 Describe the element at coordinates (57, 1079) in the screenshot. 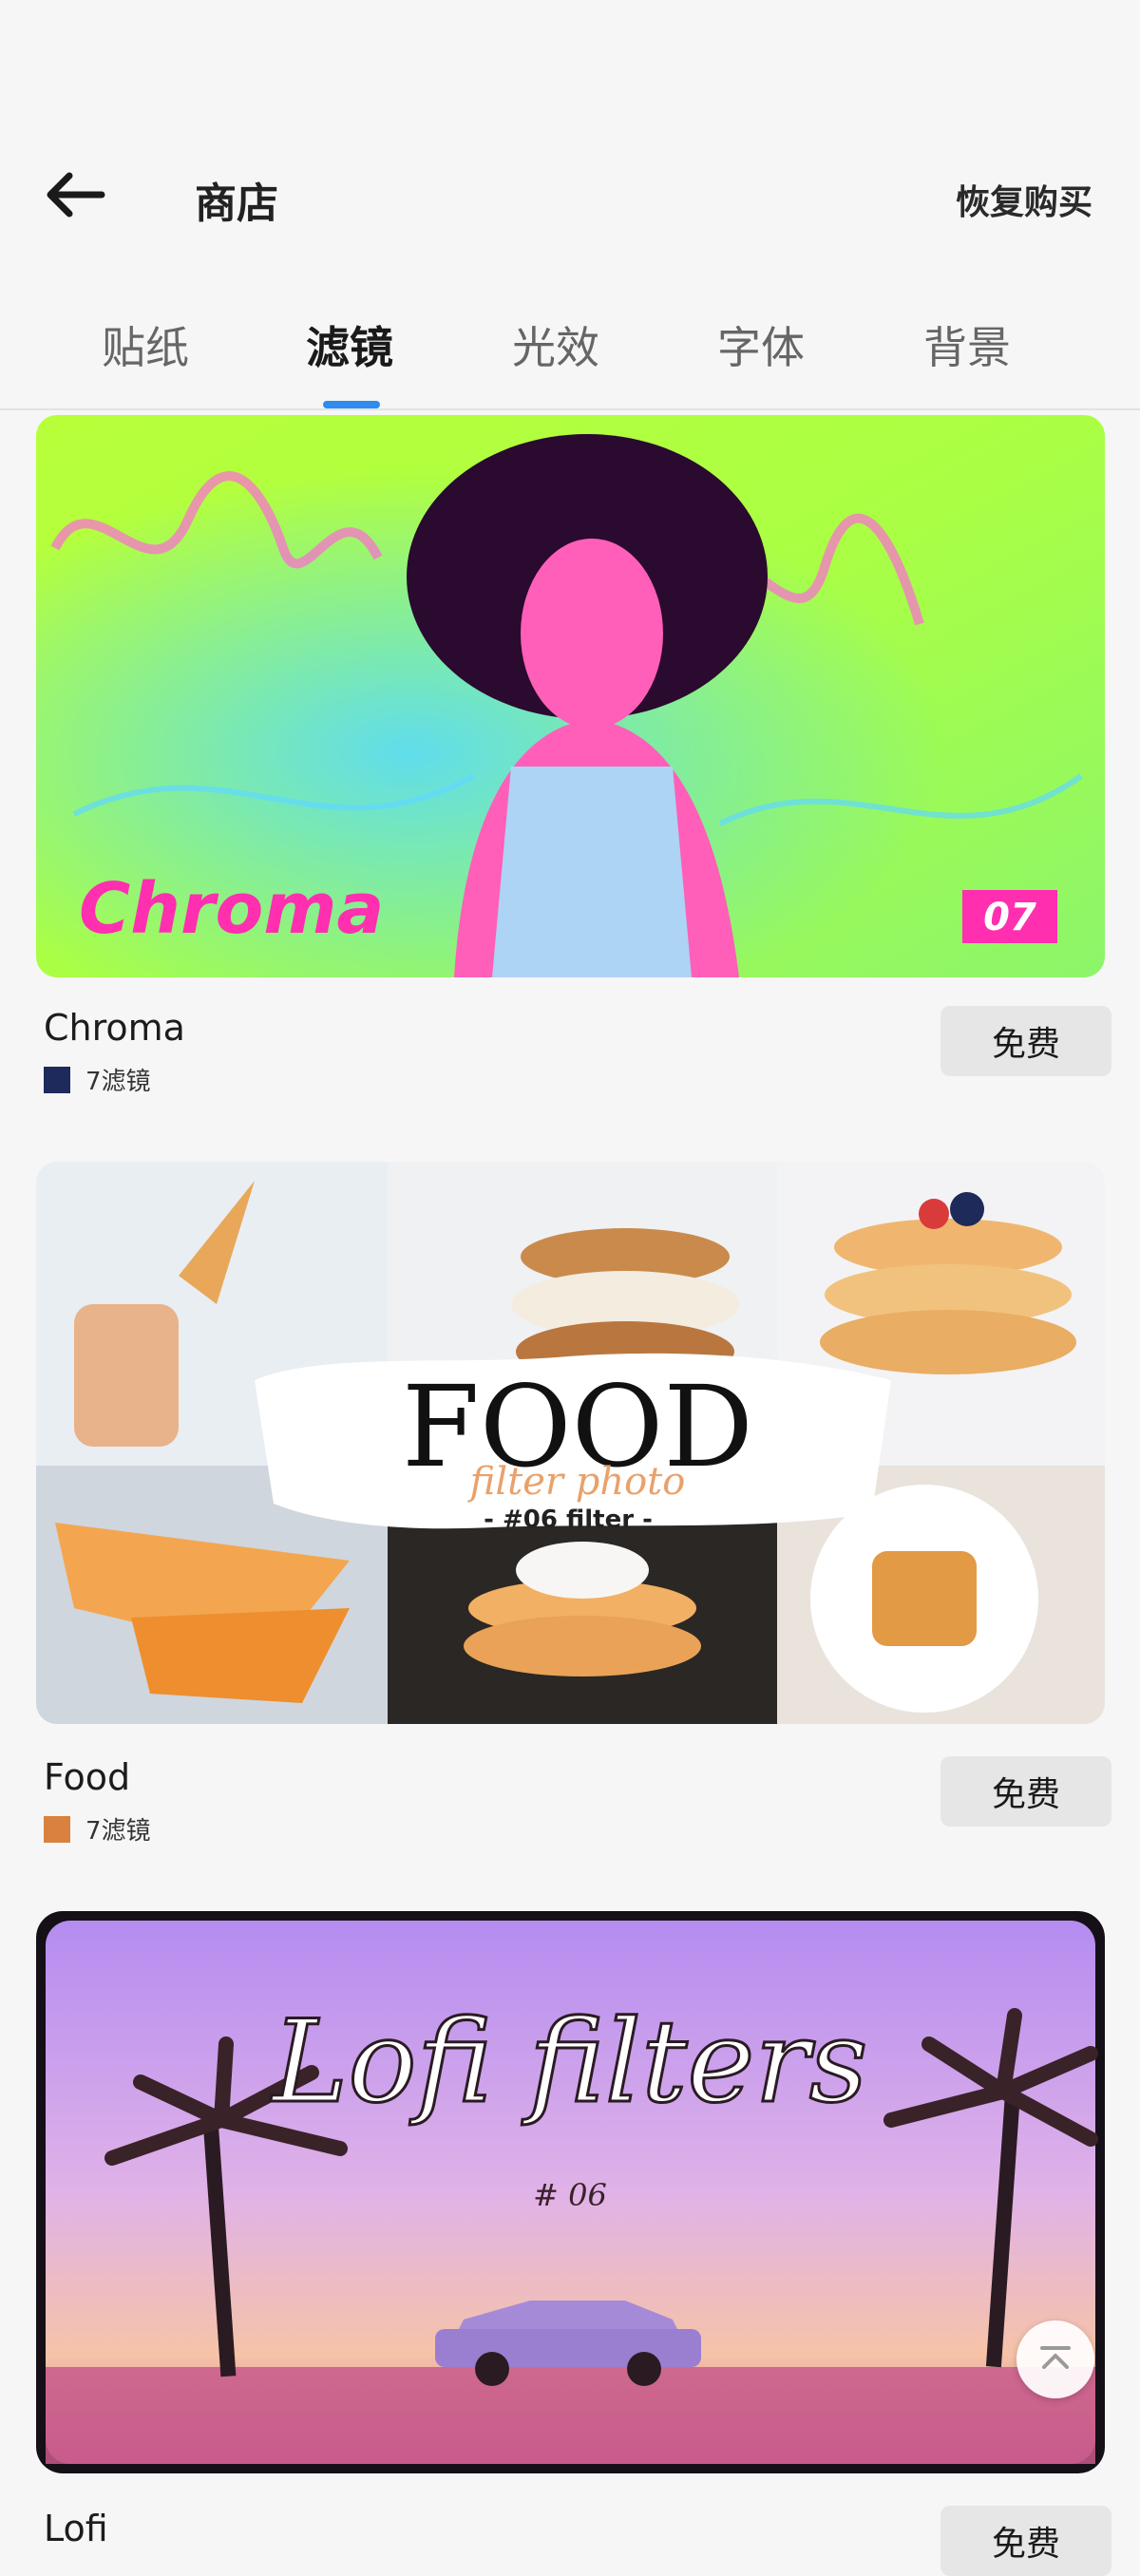

I see `chroma-color-swatch` at that location.